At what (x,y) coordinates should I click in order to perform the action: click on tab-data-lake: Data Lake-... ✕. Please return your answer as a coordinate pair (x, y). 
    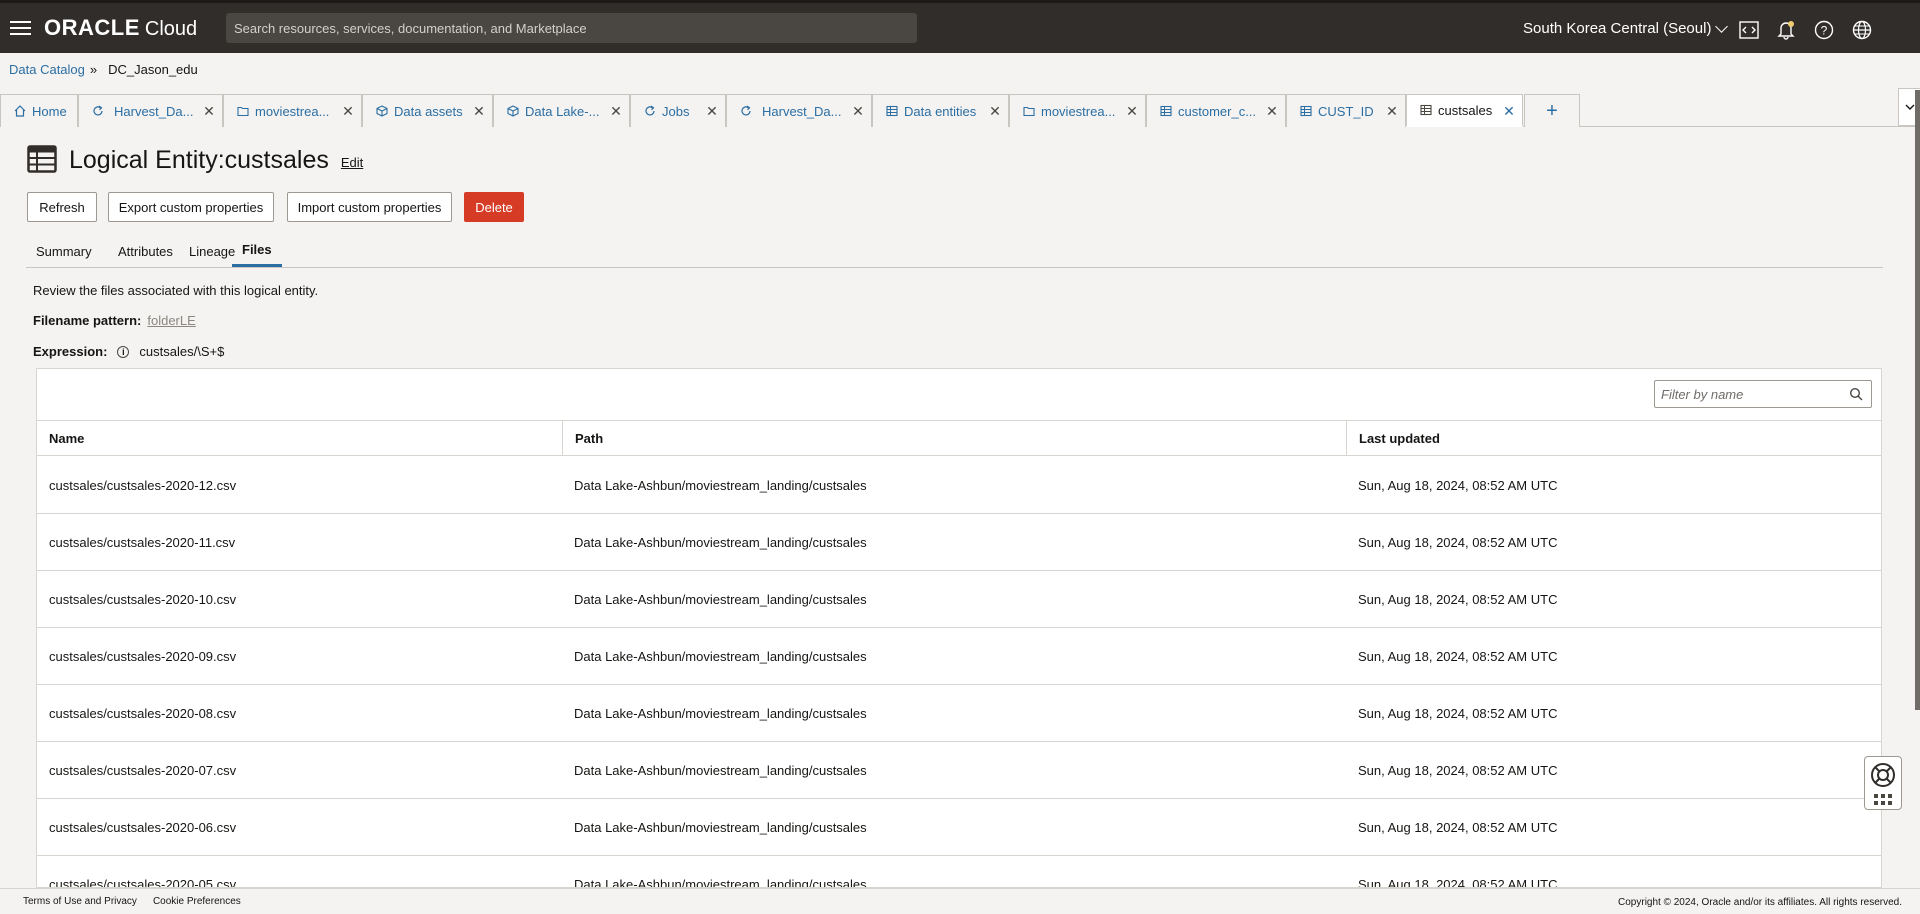
    Looking at the image, I should click on (561, 110).